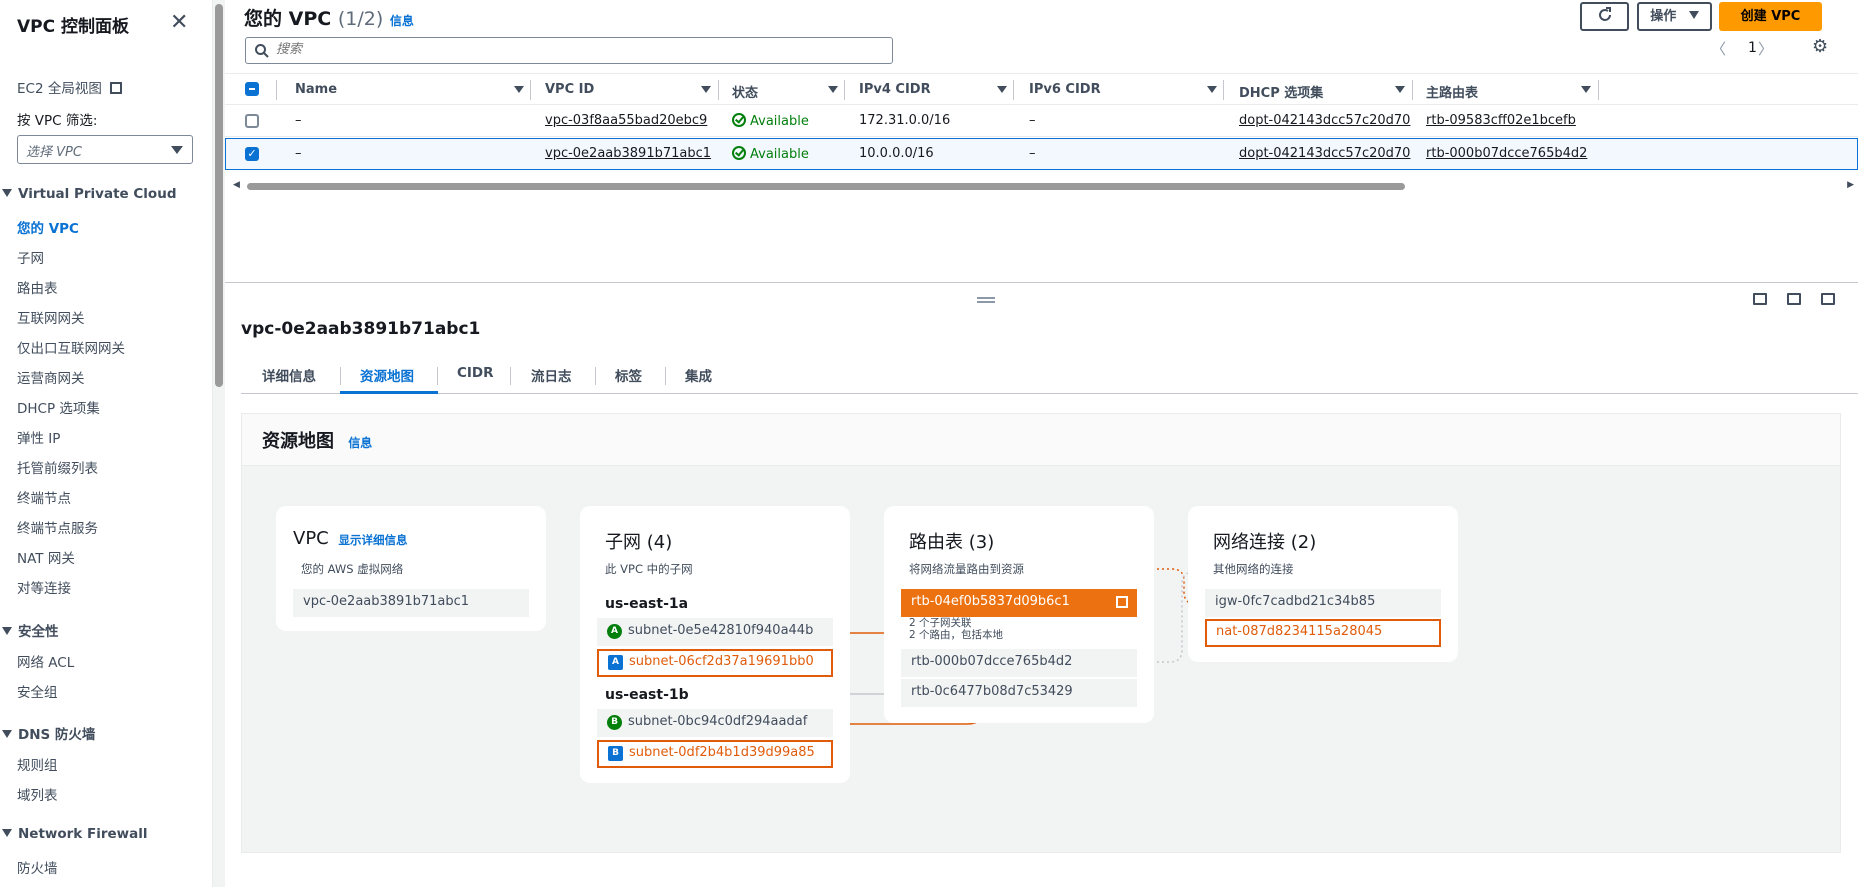 This screenshot has height=887, width=1858. Describe the element at coordinates (1281, 91) in the screenshot. I see `col-header-dhcp: DHCP 选项集` at that location.